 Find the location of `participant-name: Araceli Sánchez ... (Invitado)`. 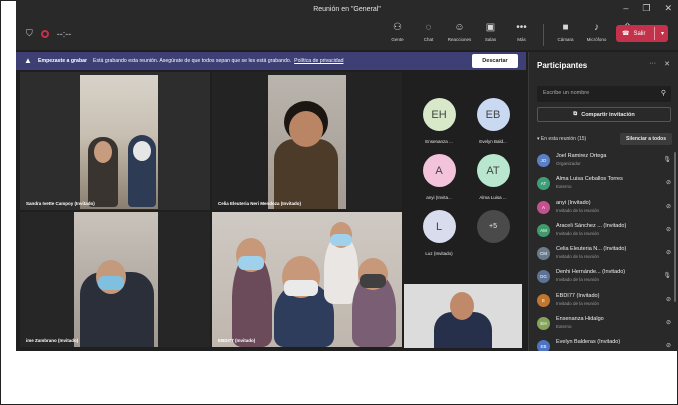

participant-name: Araceli Sánchez ... (Invitado) is located at coordinates (591, 225).